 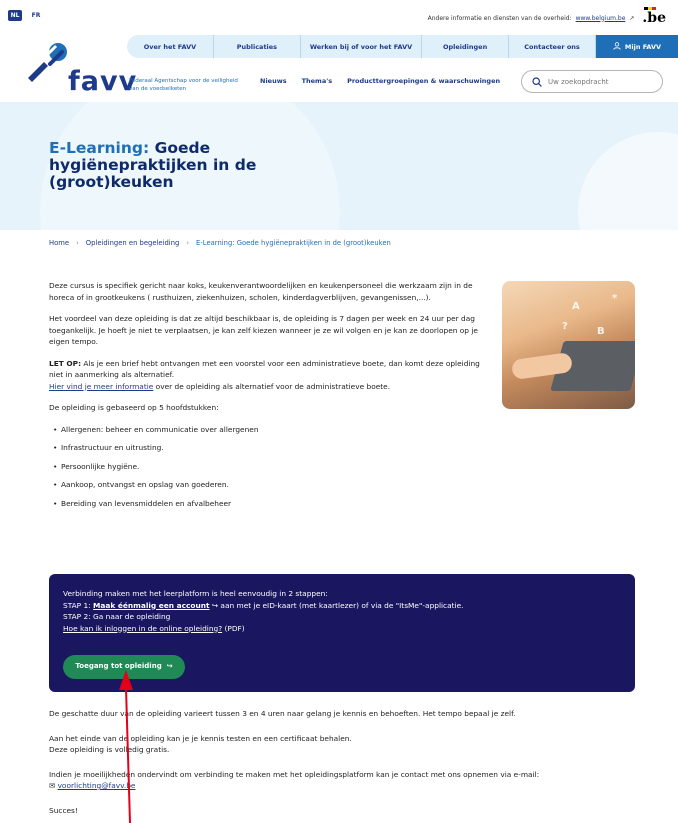 I want to click on mijn-favv-button: Mijn FAVV, so click(x=636, y=46).